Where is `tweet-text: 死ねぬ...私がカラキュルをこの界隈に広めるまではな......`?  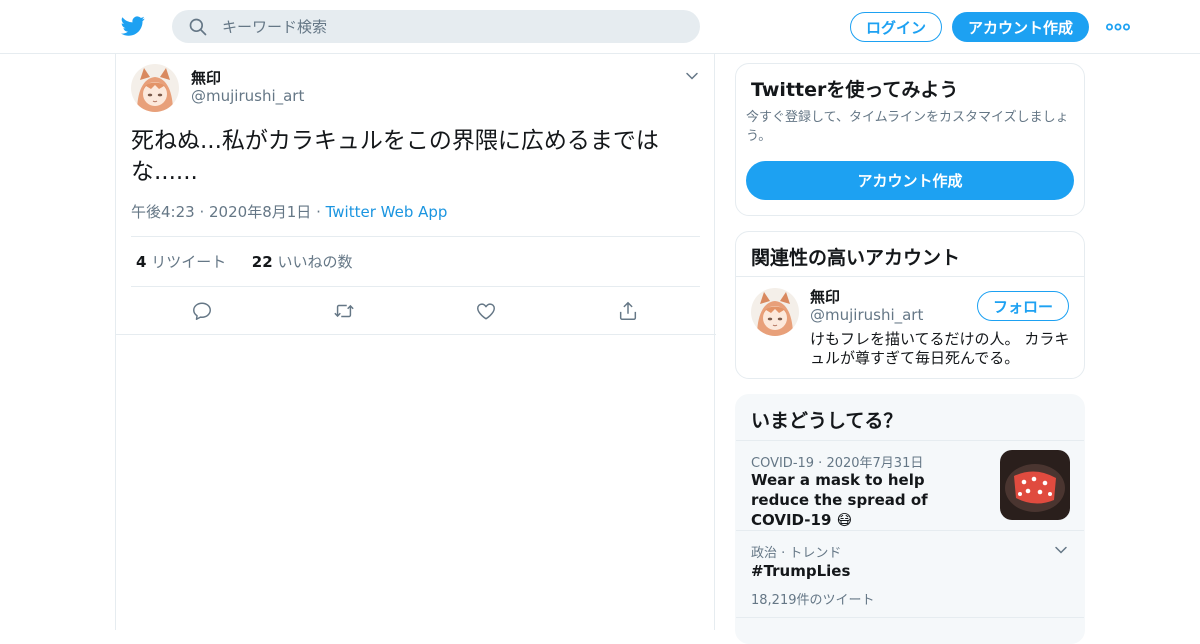 tweet-text: 死ねぬ...私がカラキュルをこの界隈に広めるまではな...... is located at coordinates (395, 156).